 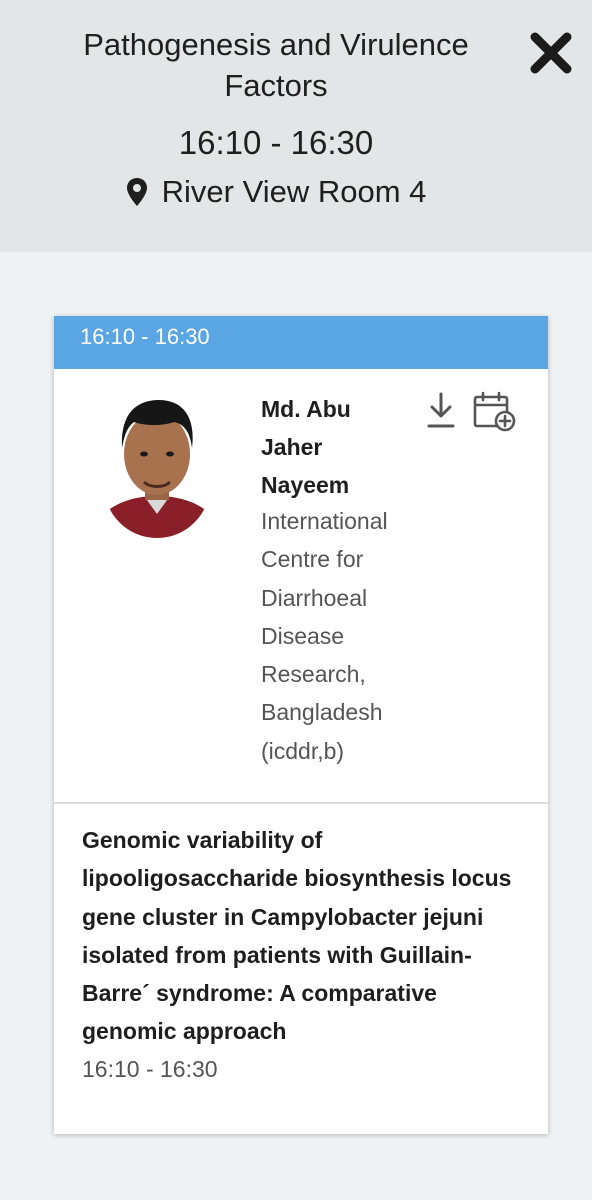 What do you see at coordinates (157, 462) in the screenshot?
I see `speaker-avatar` at bounding box center [157, 462].